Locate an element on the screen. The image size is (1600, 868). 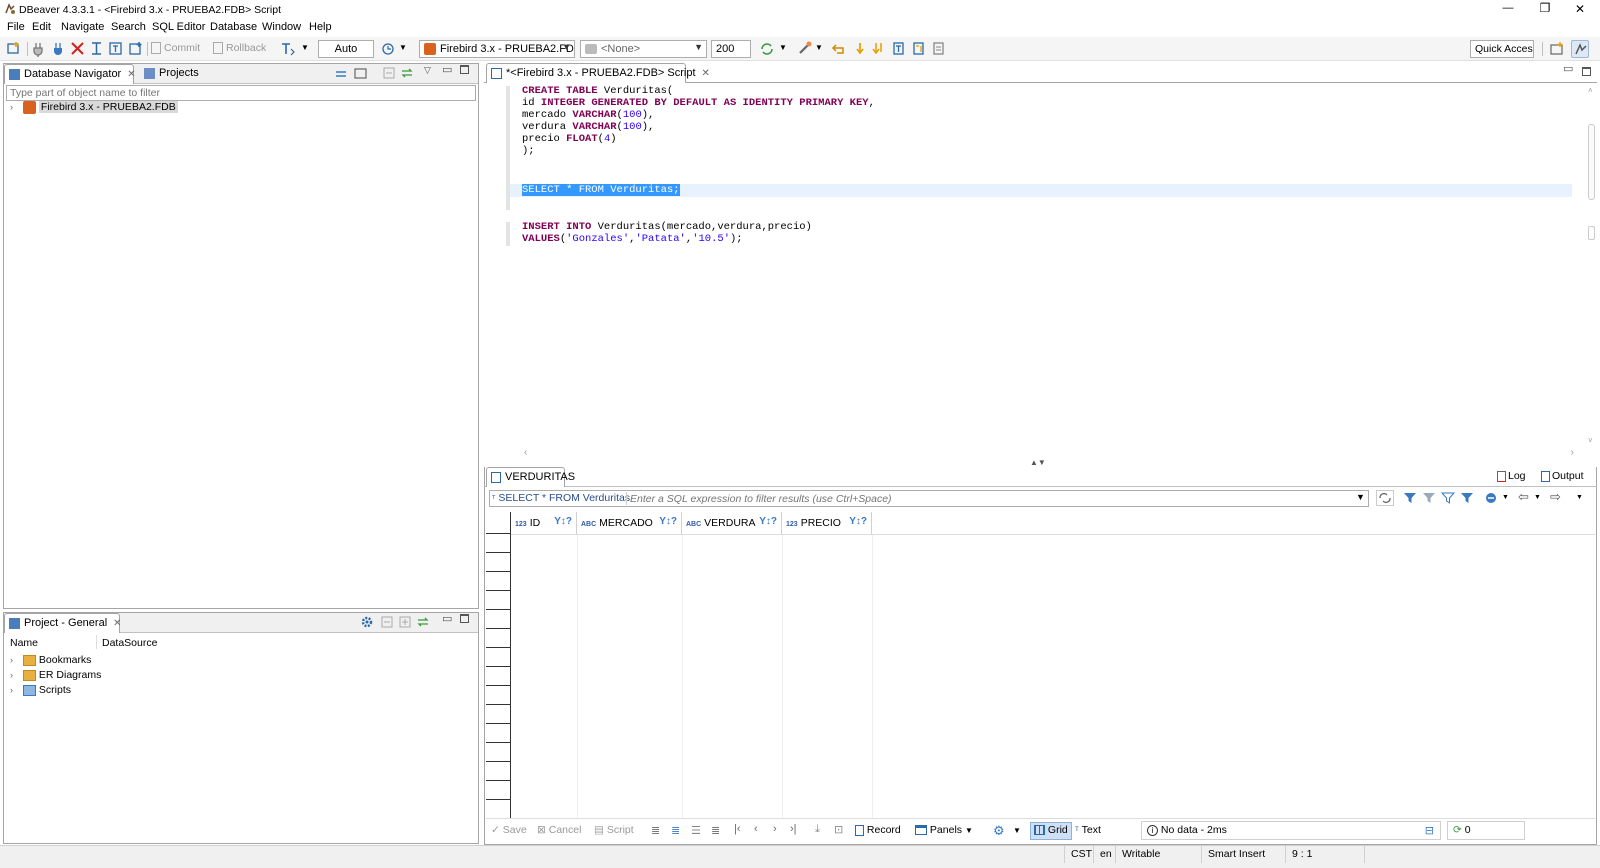
menu-file: File is located at coordinates (16, 27).